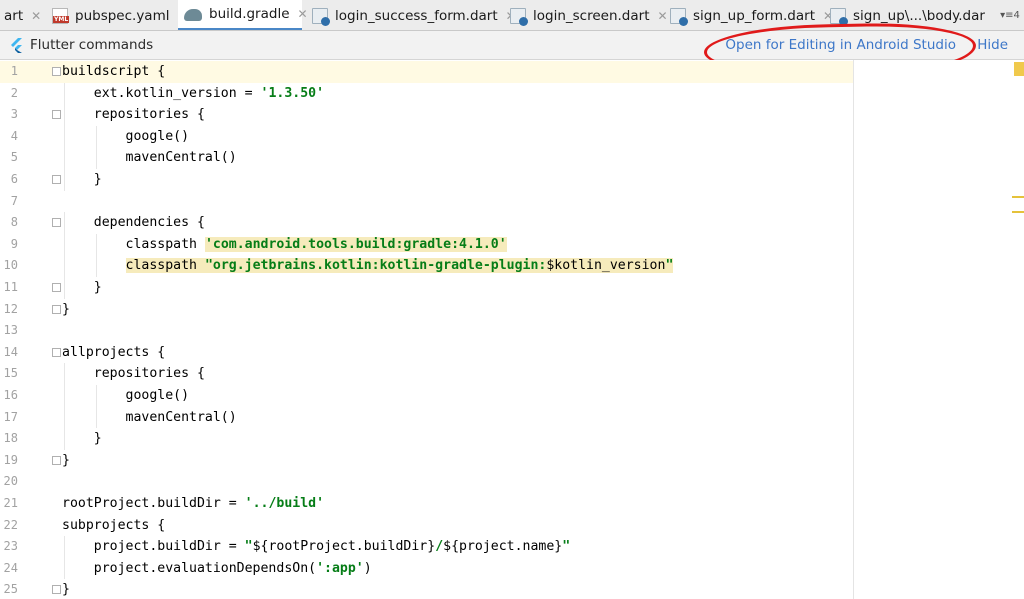 This screenshot has height=599, width=1024. I want to click on code-text: ext.kotlin_version = '1.3.50', so click(193, 94).